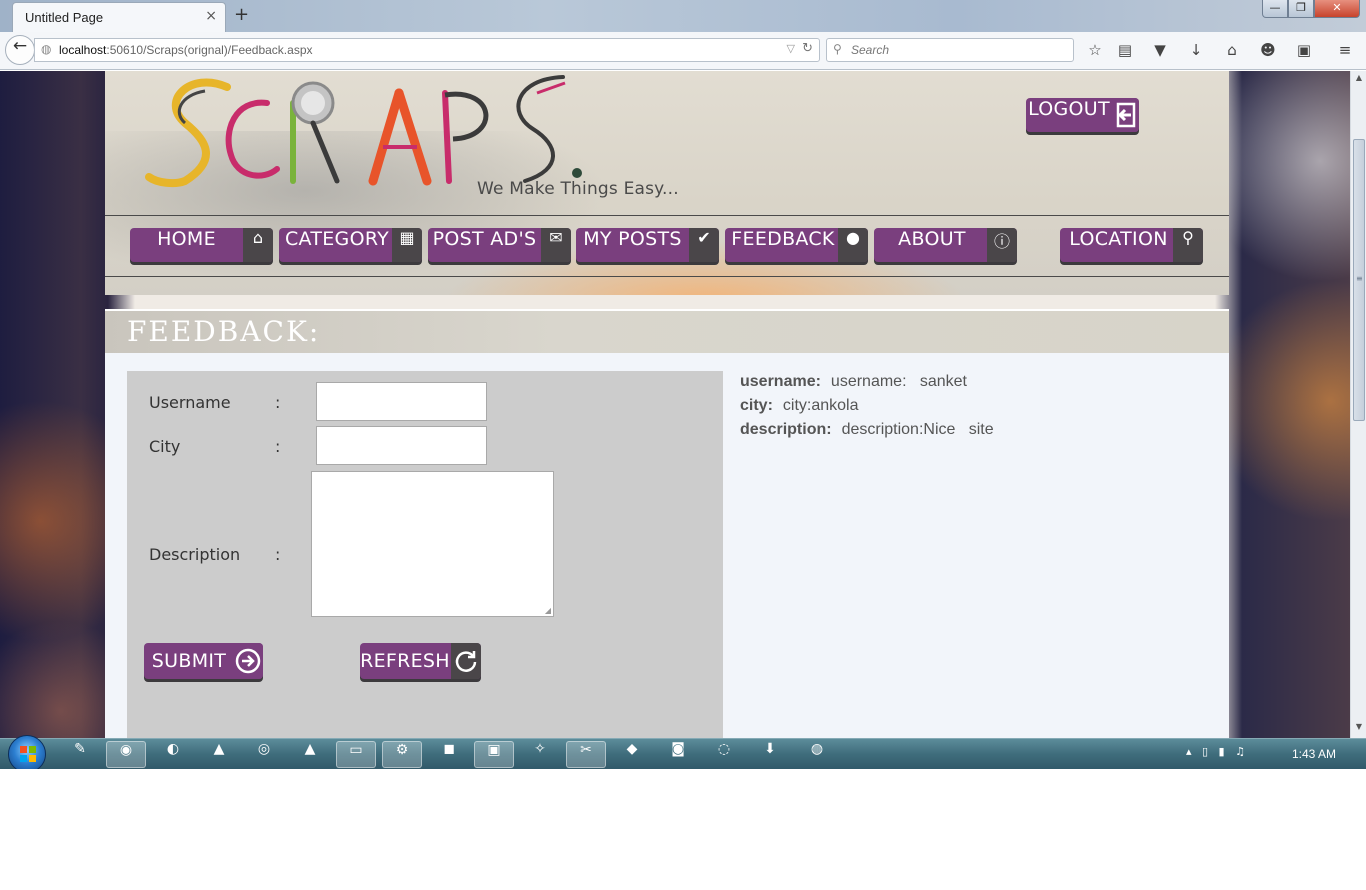  Describe the element at coordinates (1359, 280) in the screenshot. I see `scroll-thumb: ≡` at that location.